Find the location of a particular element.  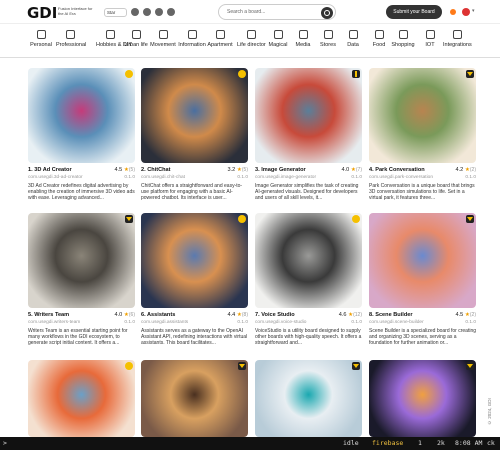

rating-count: (8) is located at coordinates (244, 315).